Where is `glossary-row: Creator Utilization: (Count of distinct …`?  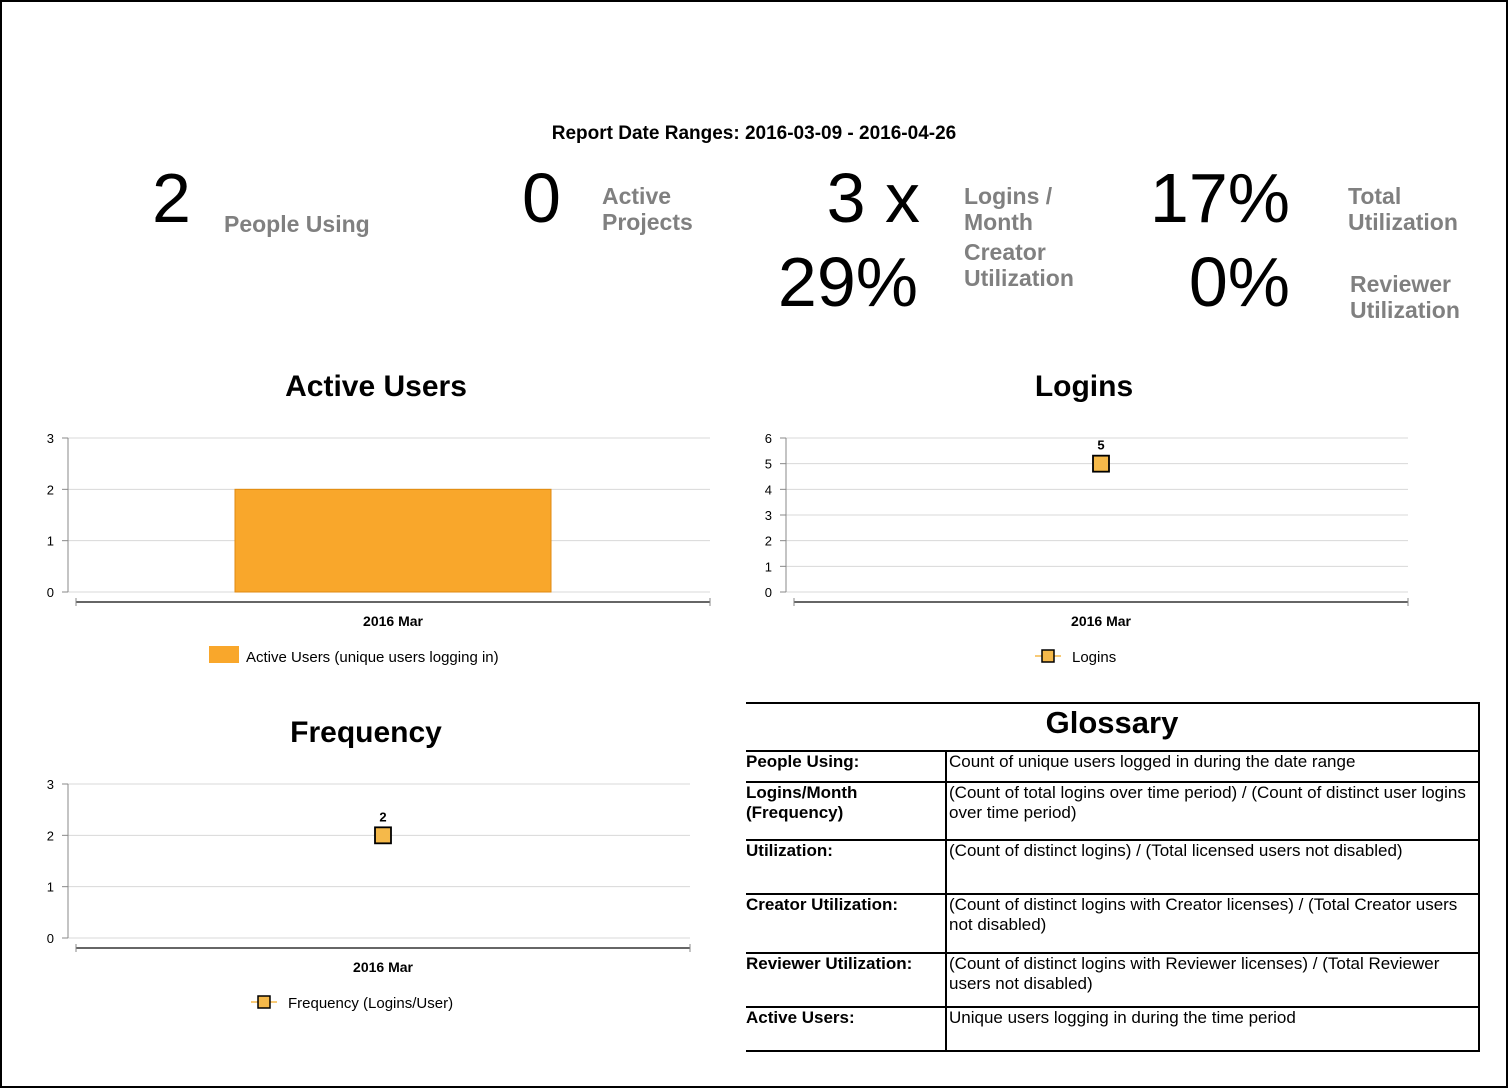 glossary-row: Creator Utilization: (Count of distinct … is located at coordinates (1113, 923).